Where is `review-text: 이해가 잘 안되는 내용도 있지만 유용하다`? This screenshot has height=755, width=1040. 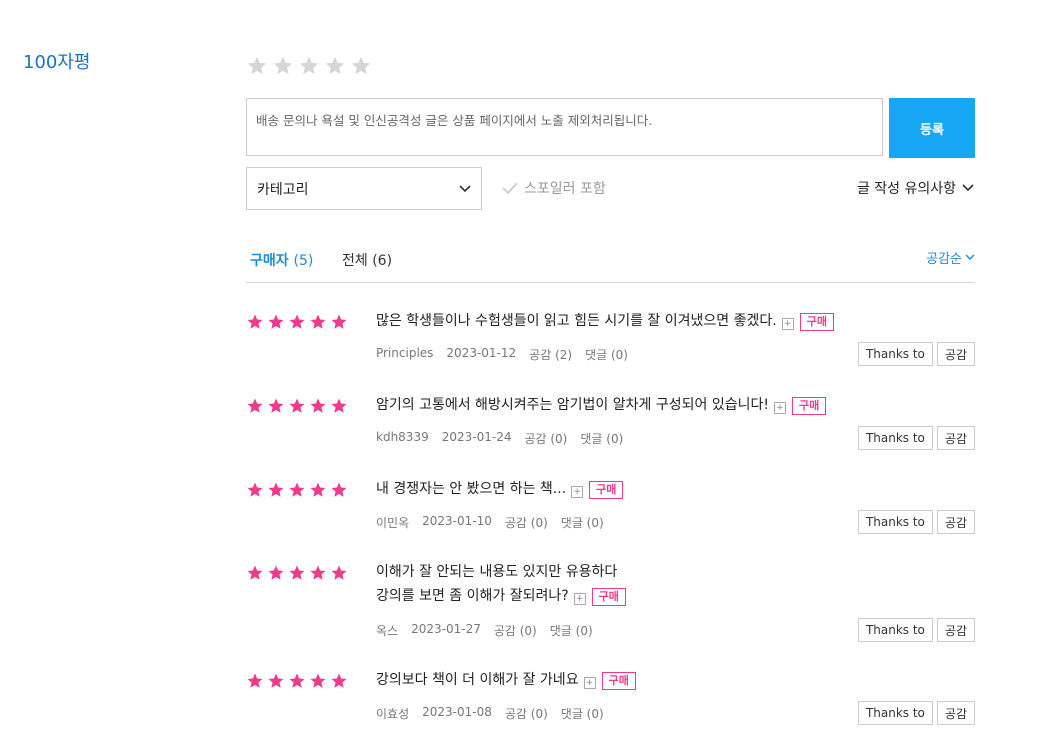 review-text: 이해가 잘 안되는 내용도 있지만 유용하다 is located at coordinates (497, 572).